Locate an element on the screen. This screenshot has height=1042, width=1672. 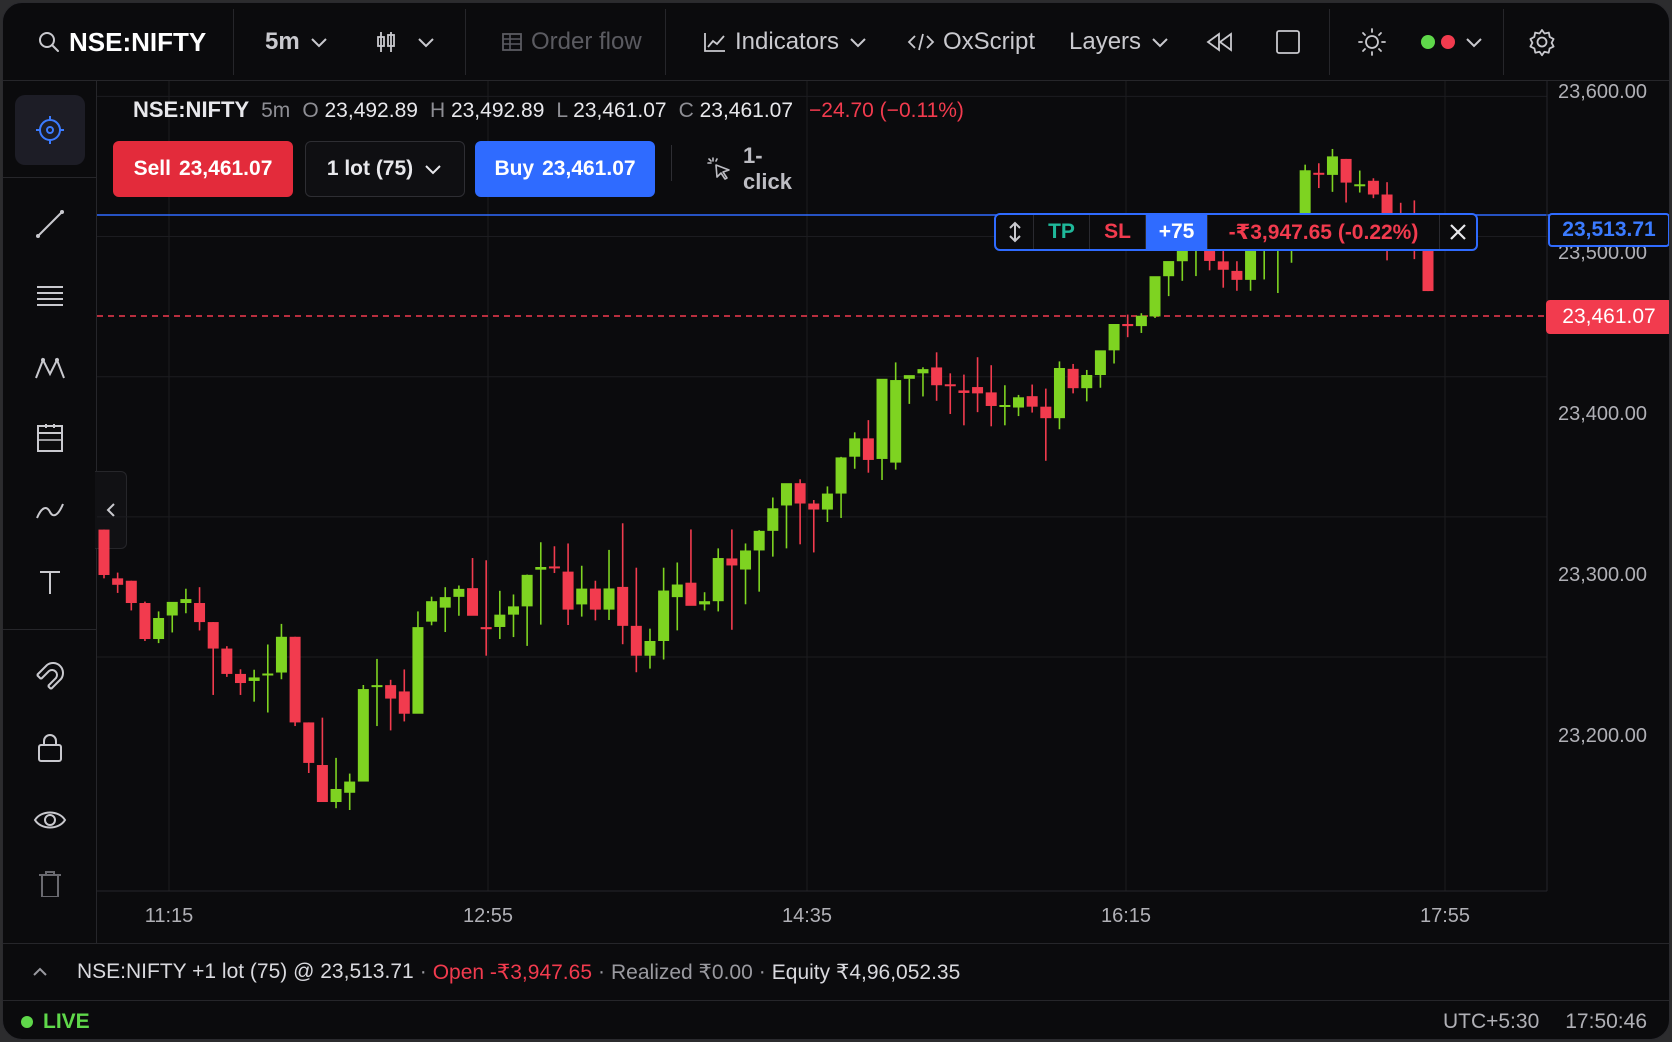
legend-low-label: L is located at coordinates (562, 110).